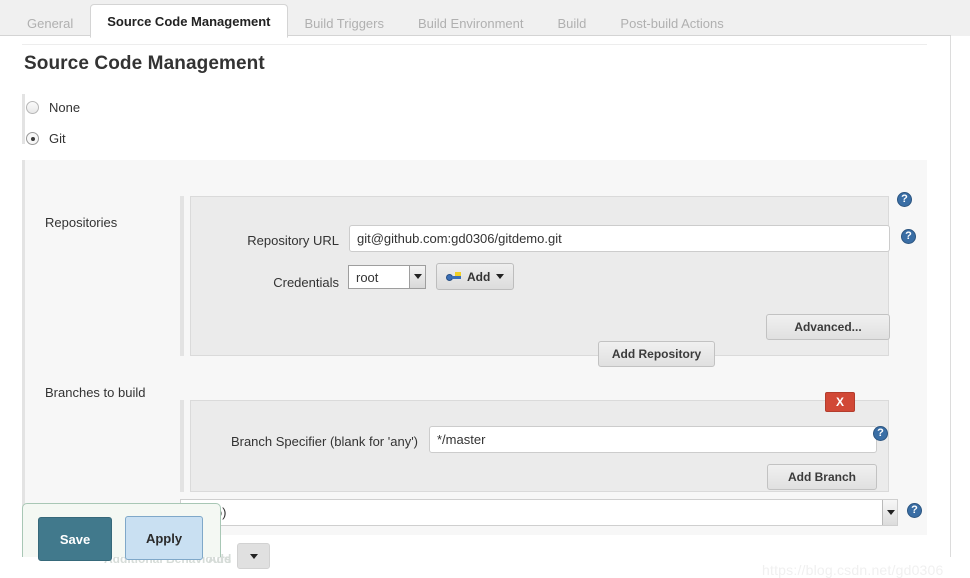  What do you see at coordinates (50, 22) in the screenshot?
I see `tab-general: General` at bounding box center [50, 22].